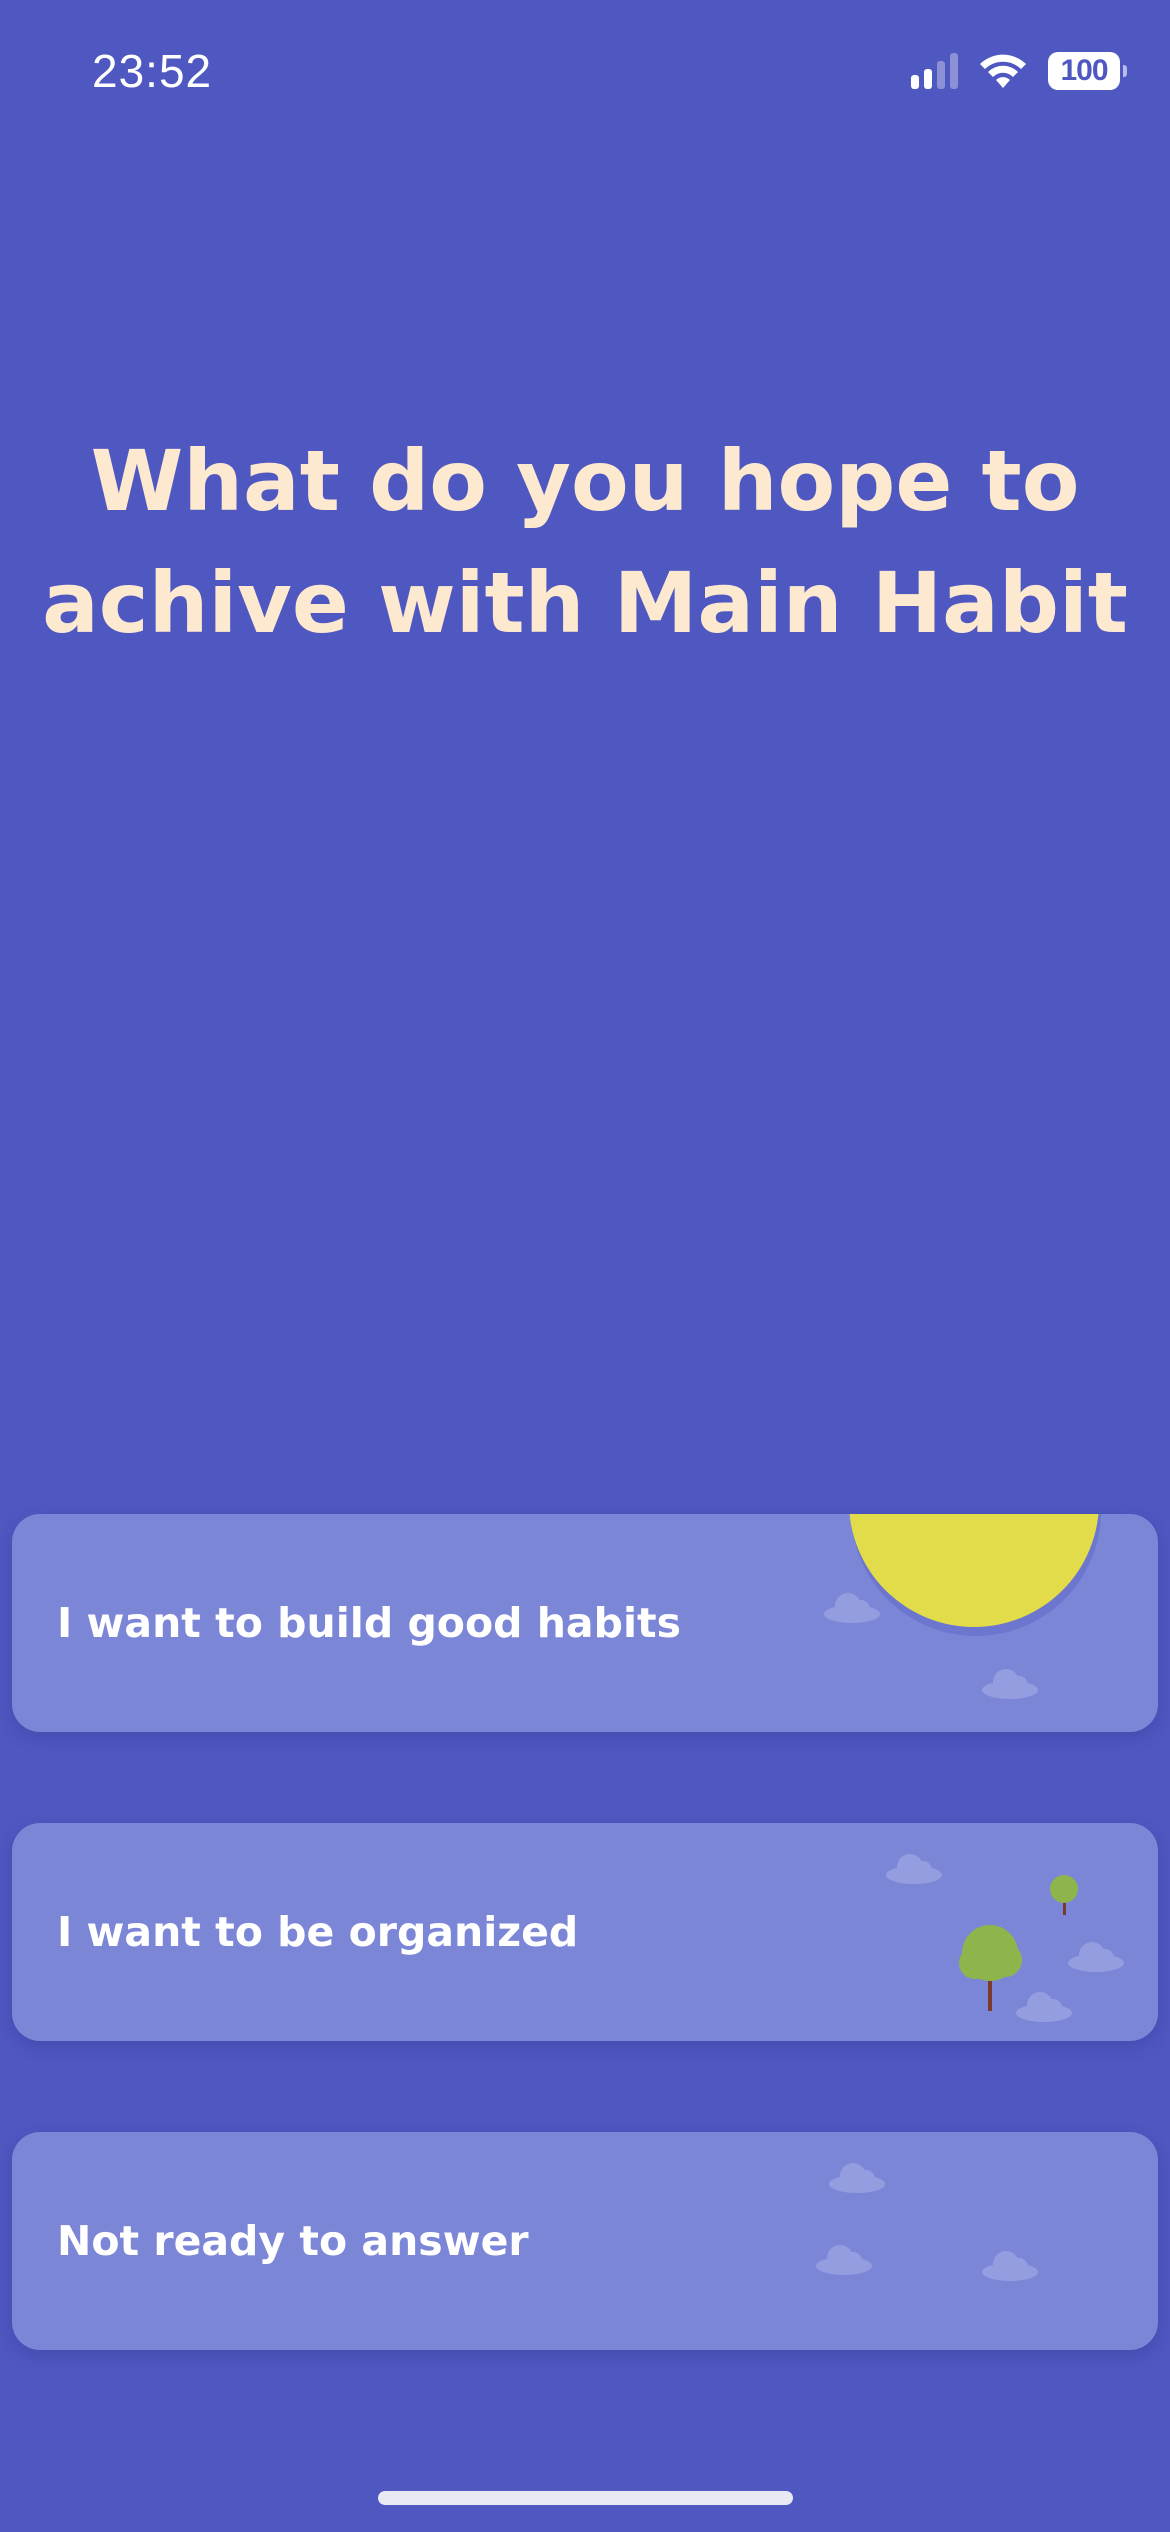 The image size is (1170, 2532). Describe the element at coordinates (585, 2241) in the screenshot. I see `option-not-ready: Not ready to answer` at that location.